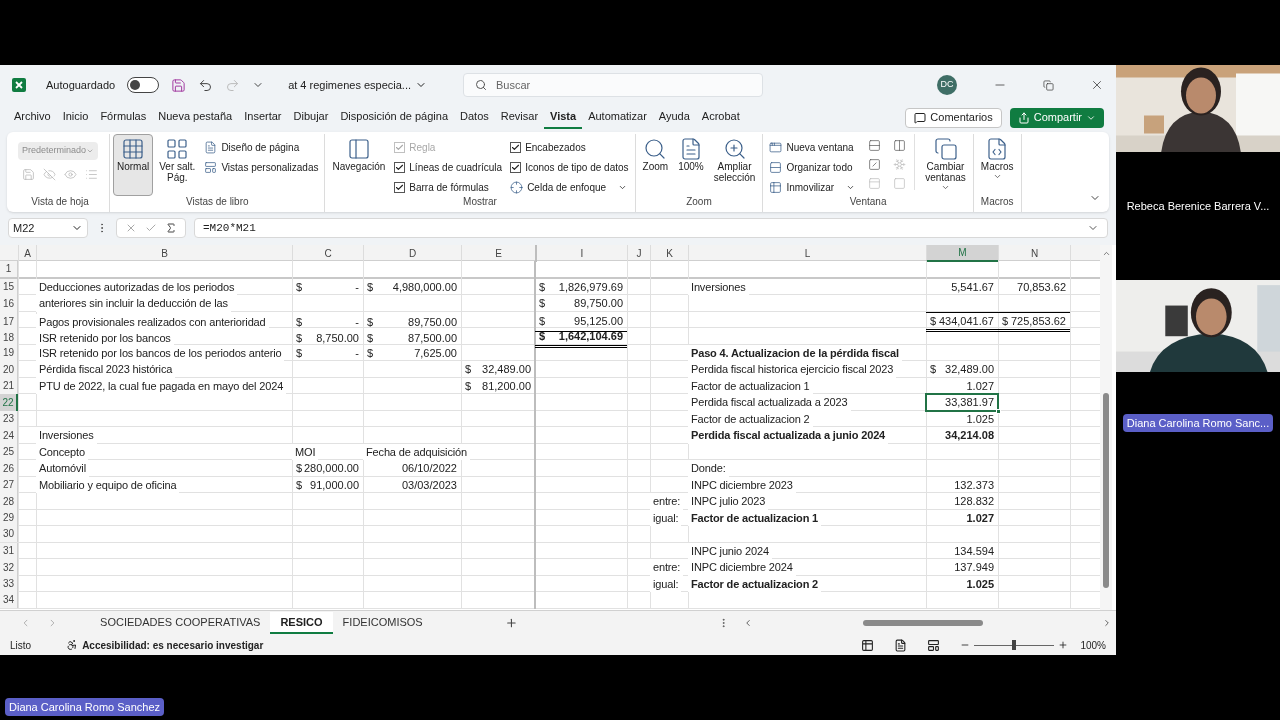 The image size is (1280, 720). Describe the element at coordinates (945, 164) in the screenshot. I see `ribbon-button: Cambiar ventanas` at that location.